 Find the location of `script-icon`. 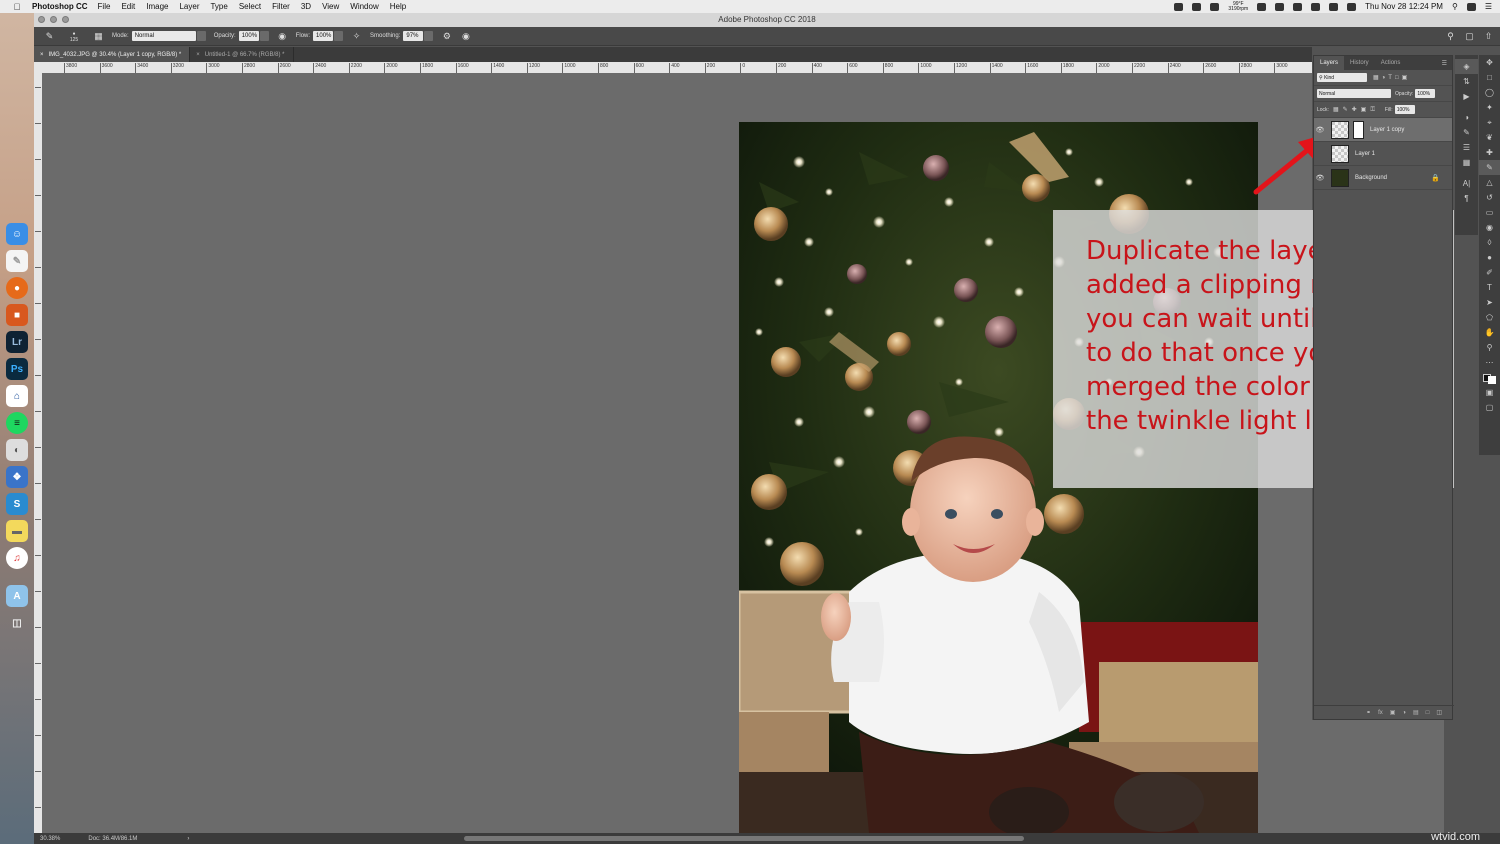

script-icon is located at coordinates (1215, 6).